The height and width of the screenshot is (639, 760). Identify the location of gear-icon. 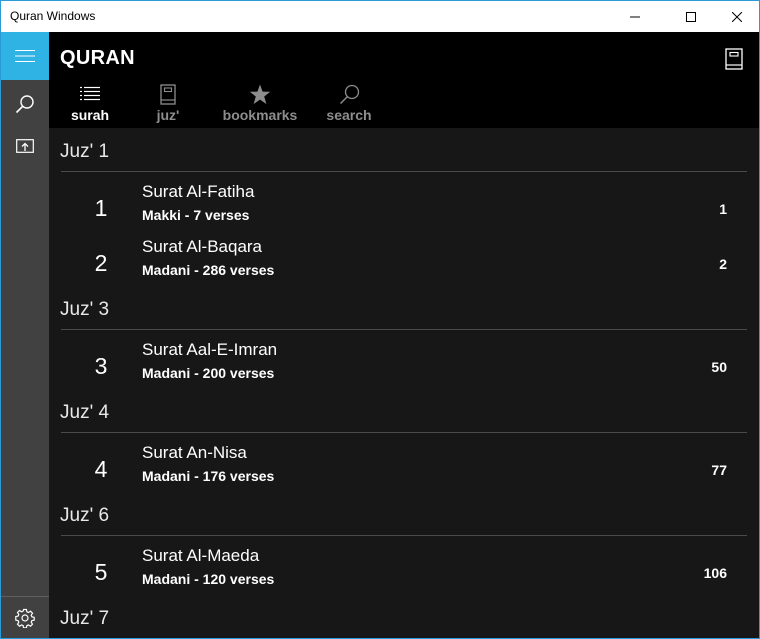
(25, 618).